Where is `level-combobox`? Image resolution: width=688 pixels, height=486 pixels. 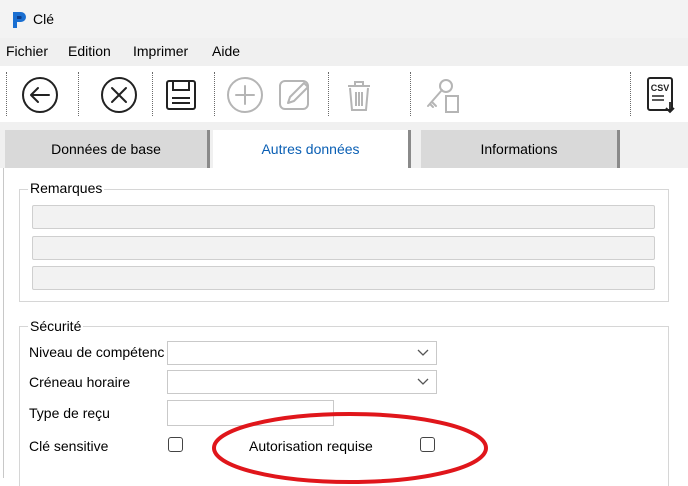 level-combobox is located at coordinates (302, 353).